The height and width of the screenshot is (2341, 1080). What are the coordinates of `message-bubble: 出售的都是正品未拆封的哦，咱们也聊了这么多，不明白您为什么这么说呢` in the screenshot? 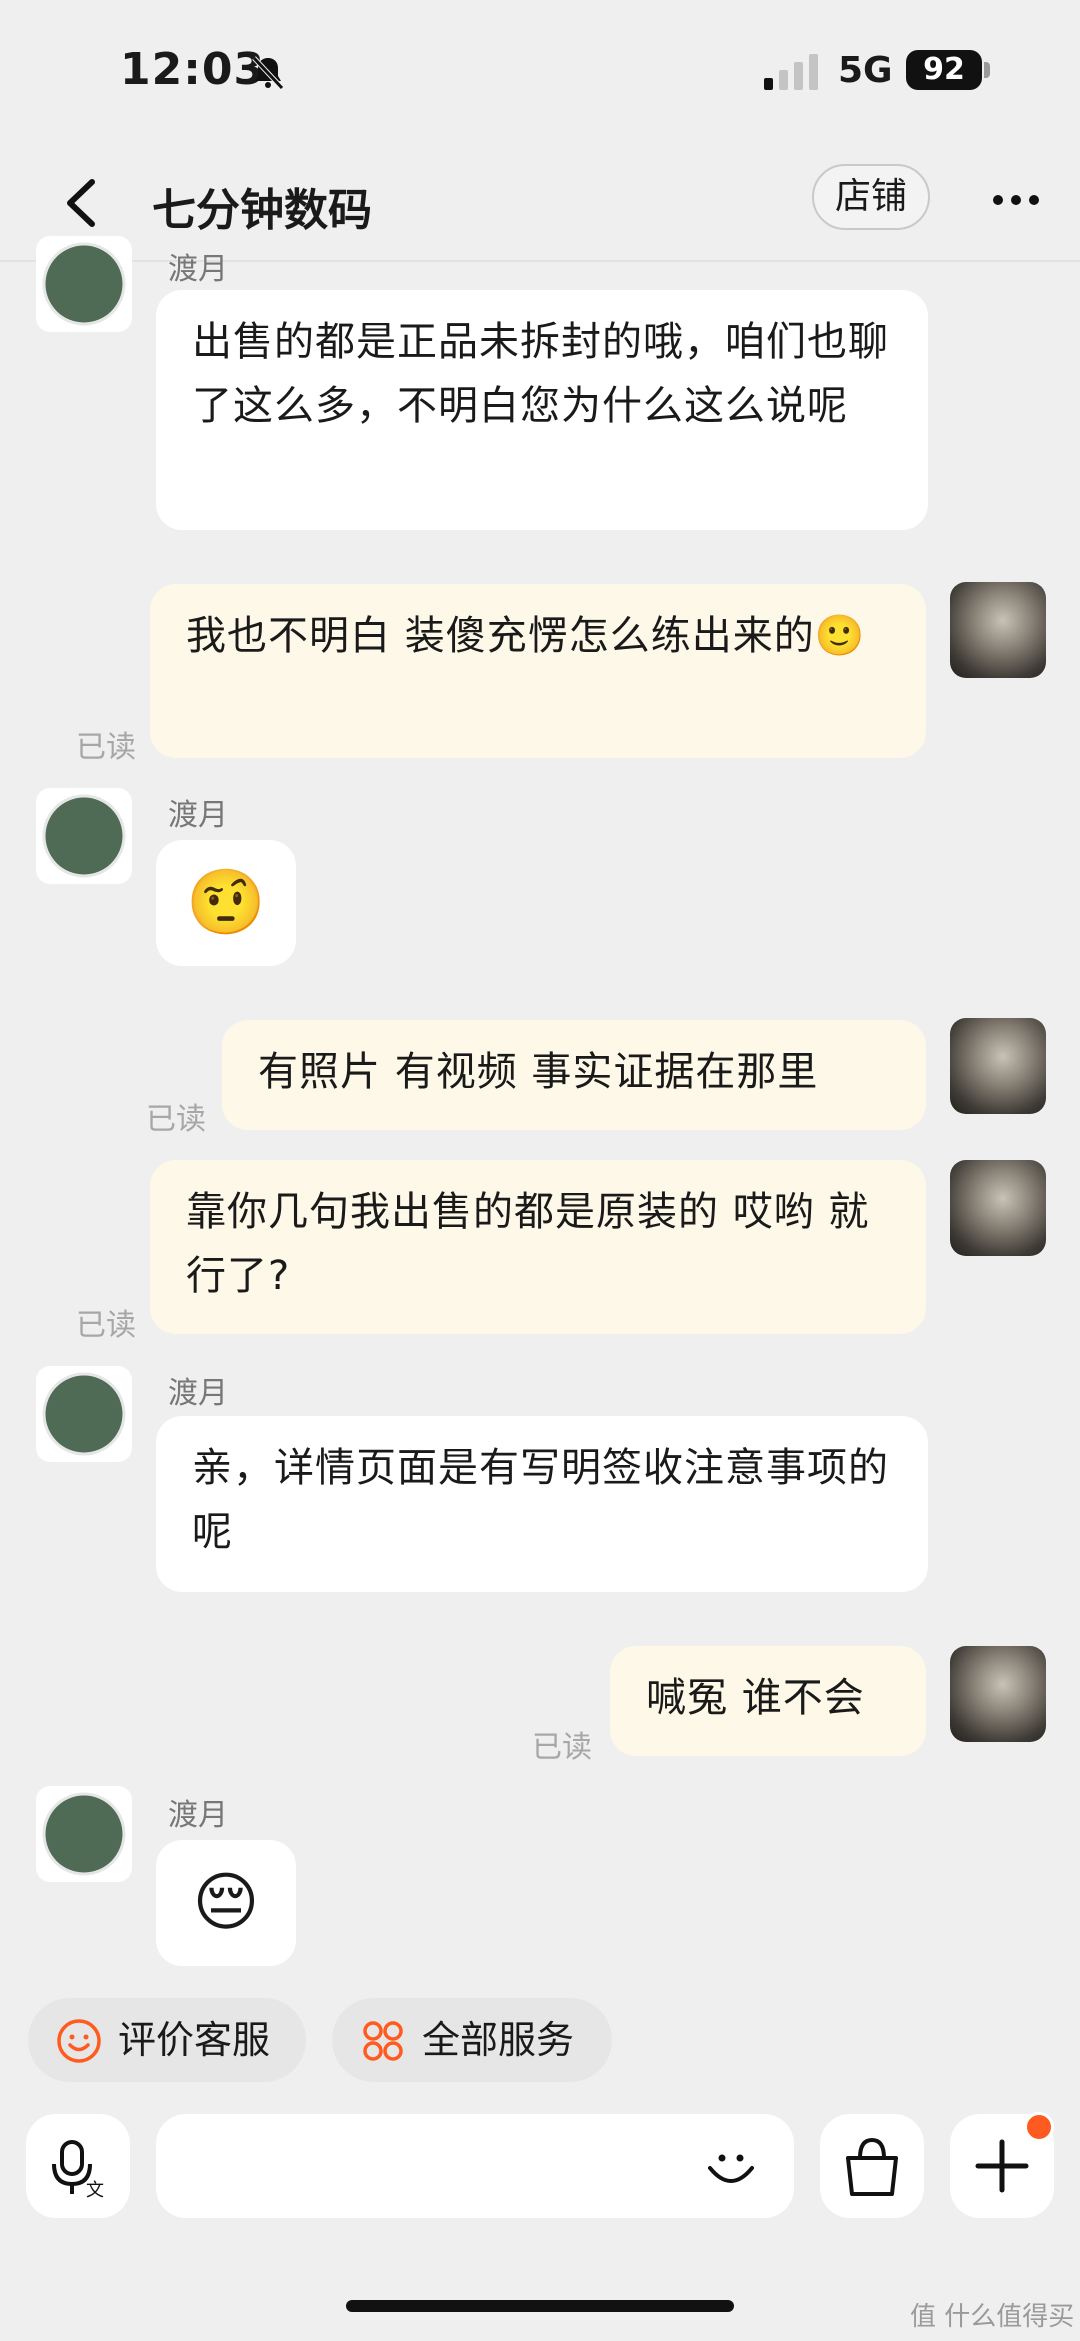 It's located at (542, 410).